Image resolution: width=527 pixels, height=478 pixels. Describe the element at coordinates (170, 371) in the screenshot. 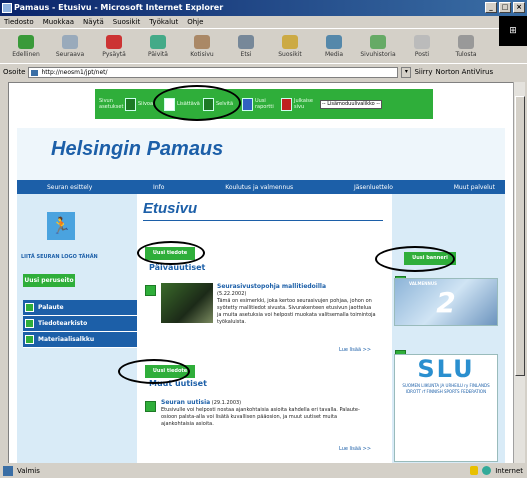

I see `new-news-button-2: Uusi tiedote` at that location.